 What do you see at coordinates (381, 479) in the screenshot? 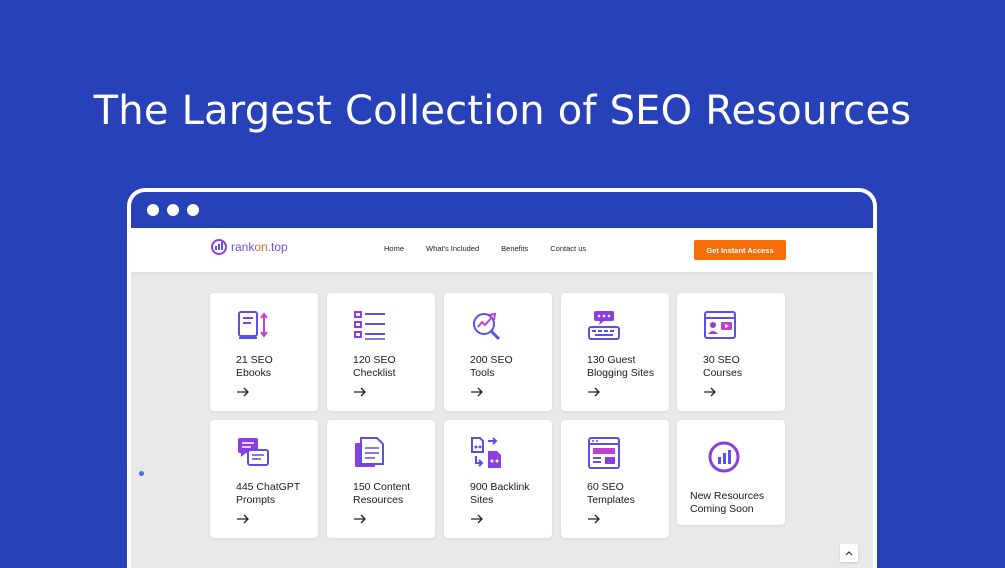
I see `card-content-resources: 150 Content Resources` at bounding box center [381, 479].